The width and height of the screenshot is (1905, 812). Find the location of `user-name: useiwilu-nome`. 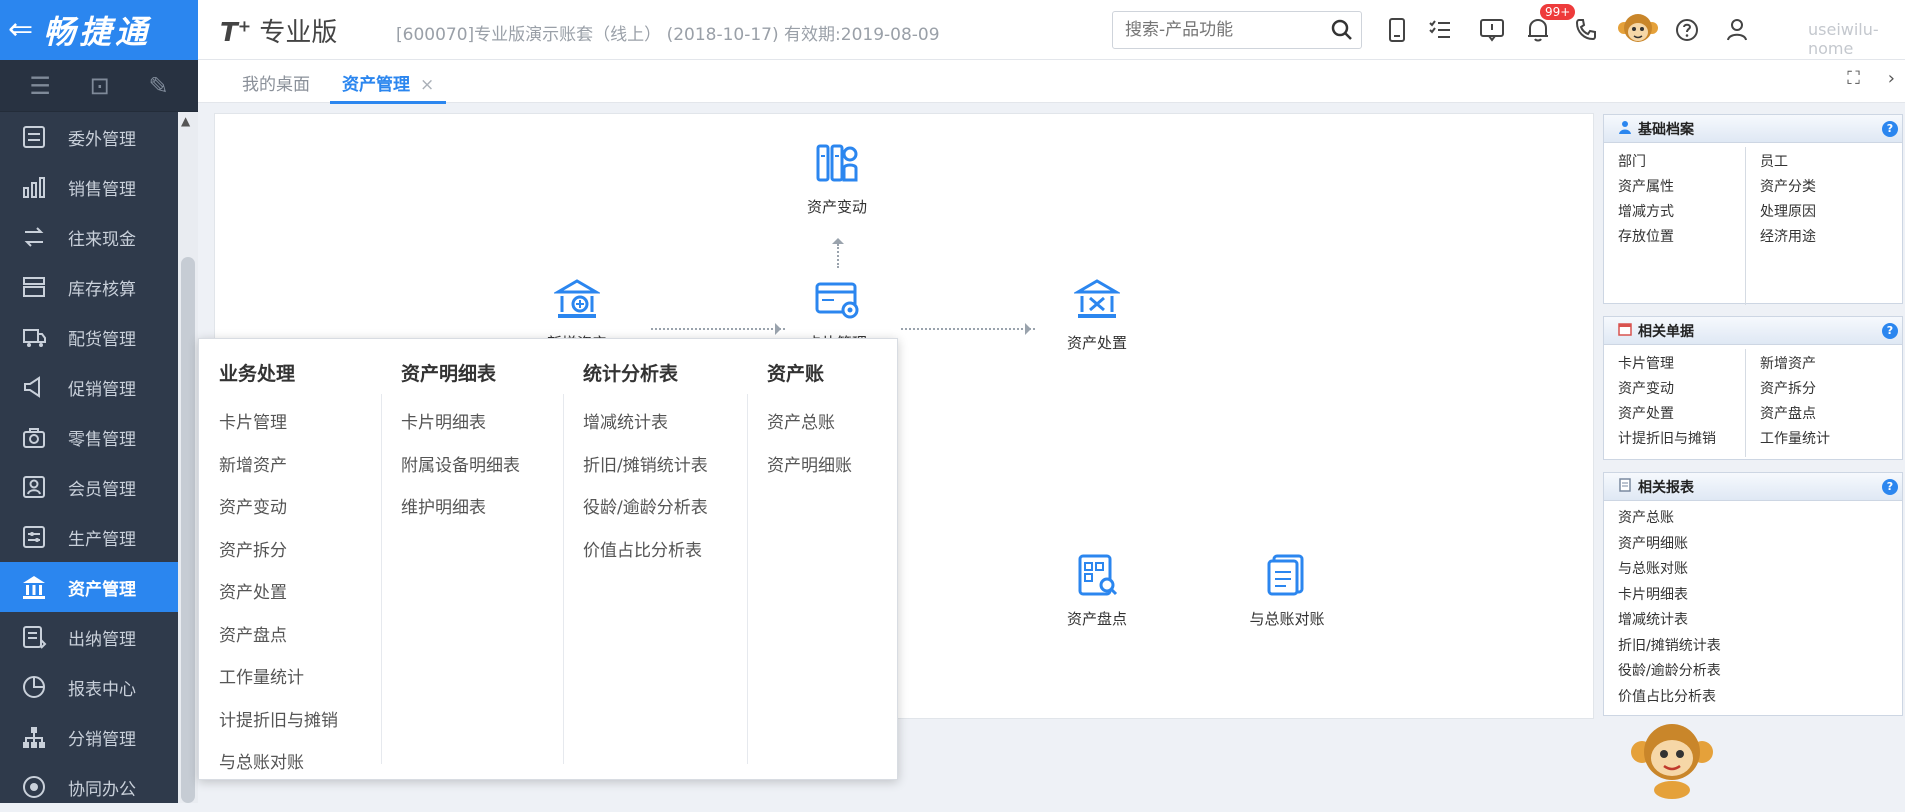

user-name: useiwilu-nome is located at coordinates (1856, 39).